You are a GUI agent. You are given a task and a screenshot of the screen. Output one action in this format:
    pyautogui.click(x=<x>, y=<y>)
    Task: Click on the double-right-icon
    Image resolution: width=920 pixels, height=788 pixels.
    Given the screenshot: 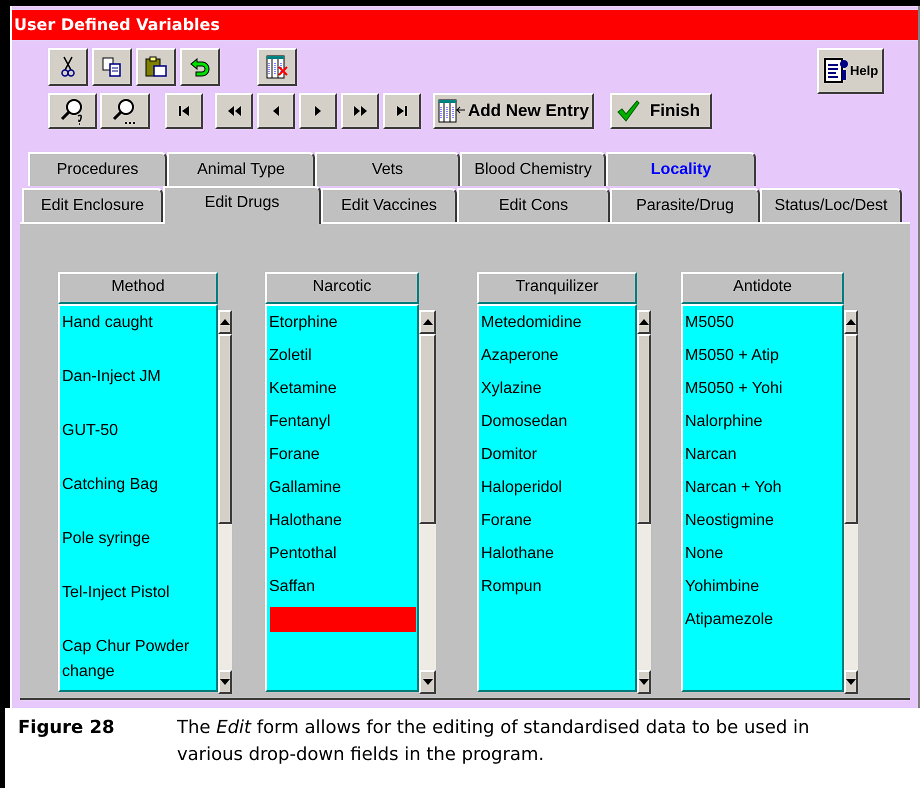 What is the action you would take?
    pyautogui.click(x=360, y=111)
    